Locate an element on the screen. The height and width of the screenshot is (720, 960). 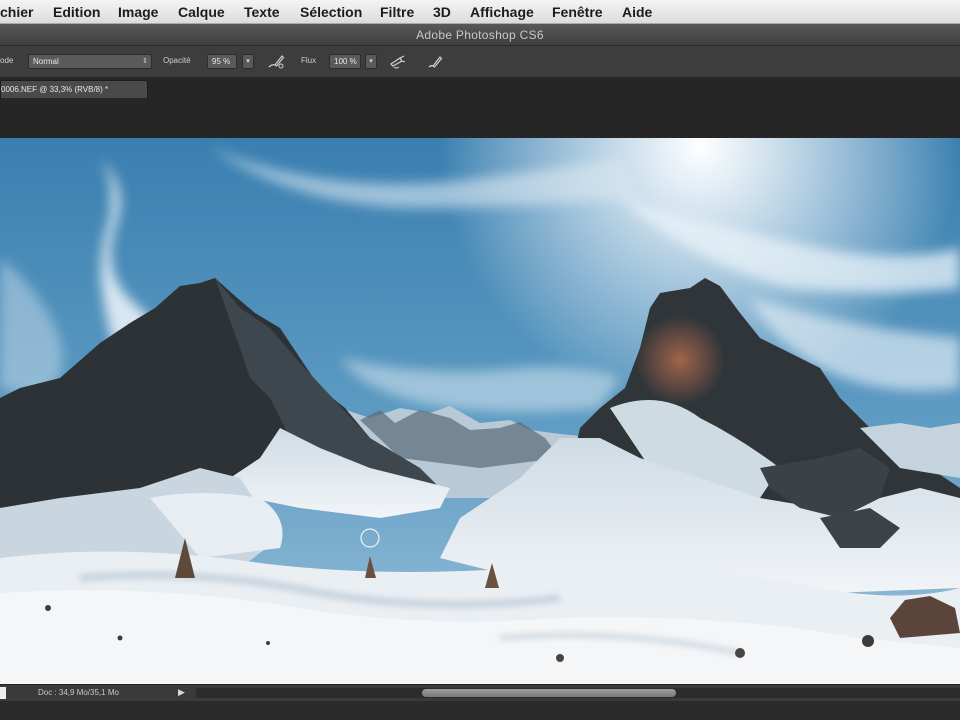
opacity-input: 95 % is located at coordinates (222, 61).